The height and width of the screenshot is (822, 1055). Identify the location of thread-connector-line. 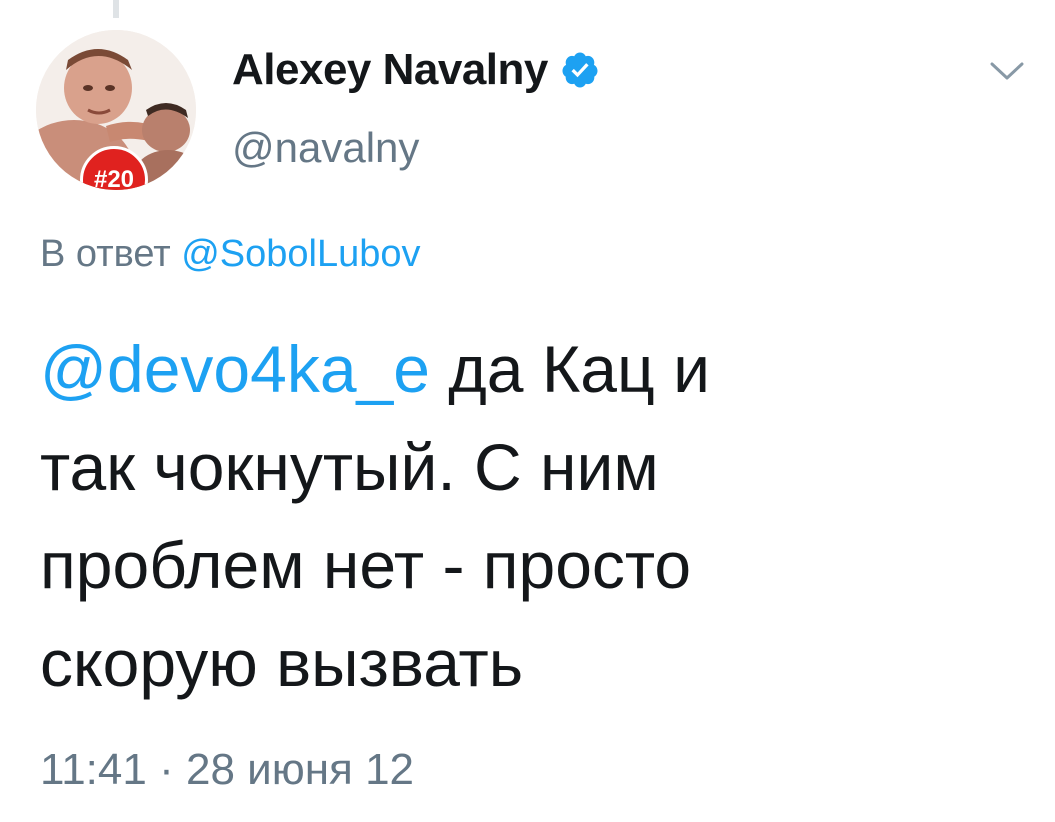
(116, 9).